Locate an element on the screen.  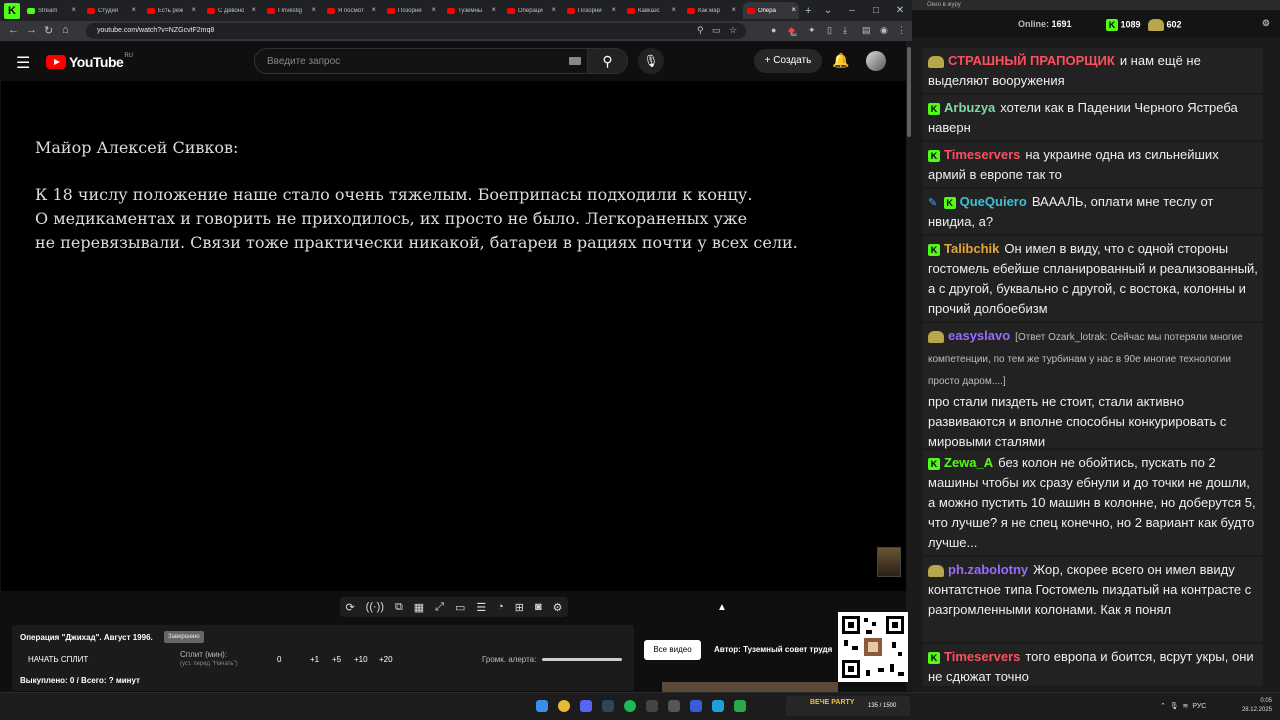
discord-icon is located at coordinates (586, 706).